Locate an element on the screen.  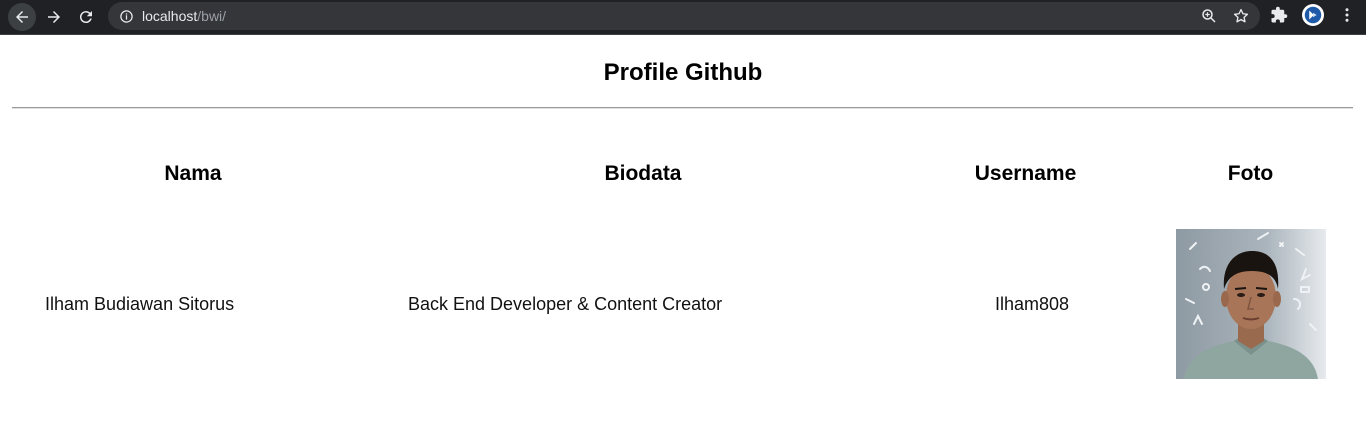
table-header-row: Nama Biodata Username Foto is located at coordinates (683, 174).